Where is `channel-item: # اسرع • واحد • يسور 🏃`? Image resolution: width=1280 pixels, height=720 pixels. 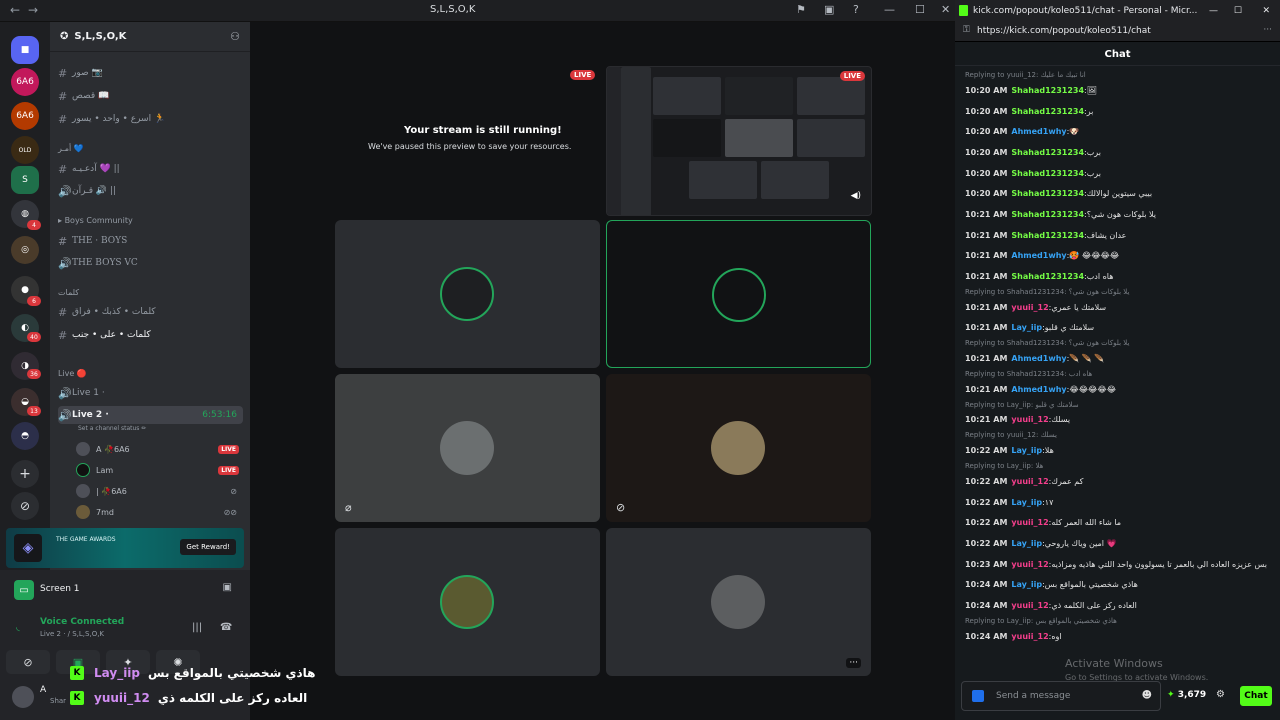
channel-item: # اسرع • واحد • يسور 🏃 is located at coordinates (150, 119).